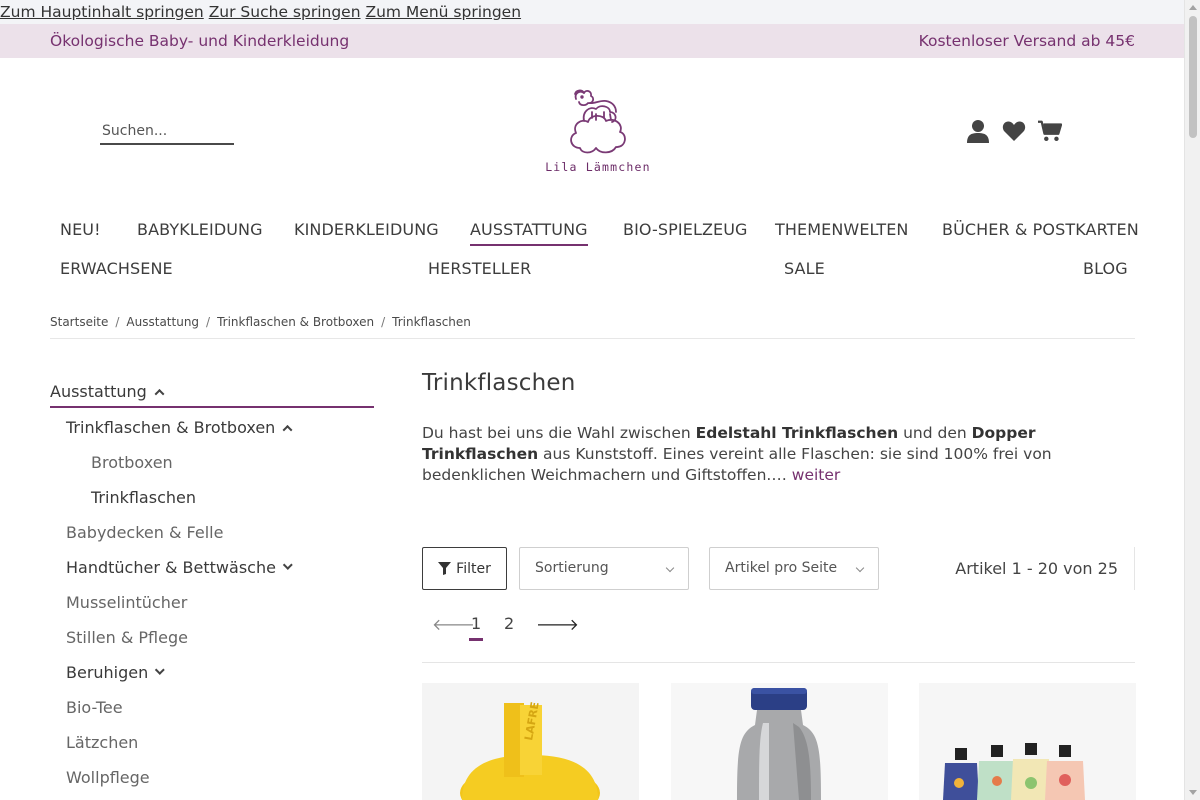 This screenshot has height=800, width=1200. I want to click on pagination-divider, so click(778, 662).